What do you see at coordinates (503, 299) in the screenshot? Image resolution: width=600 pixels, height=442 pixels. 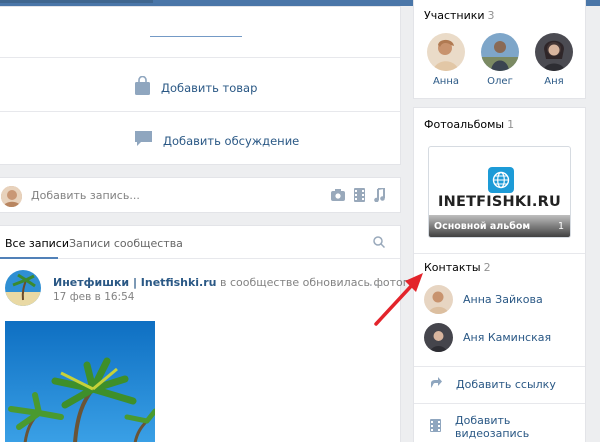 I see `contact-name: Анна Зайкова` at bounding box center [503, 299].